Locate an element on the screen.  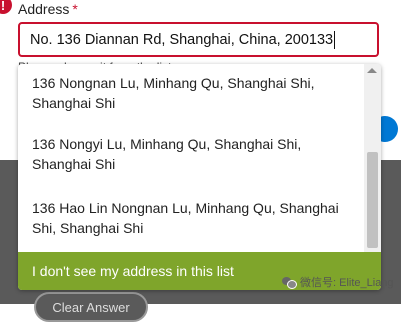
text-caret is located at coordinates (335, 39).